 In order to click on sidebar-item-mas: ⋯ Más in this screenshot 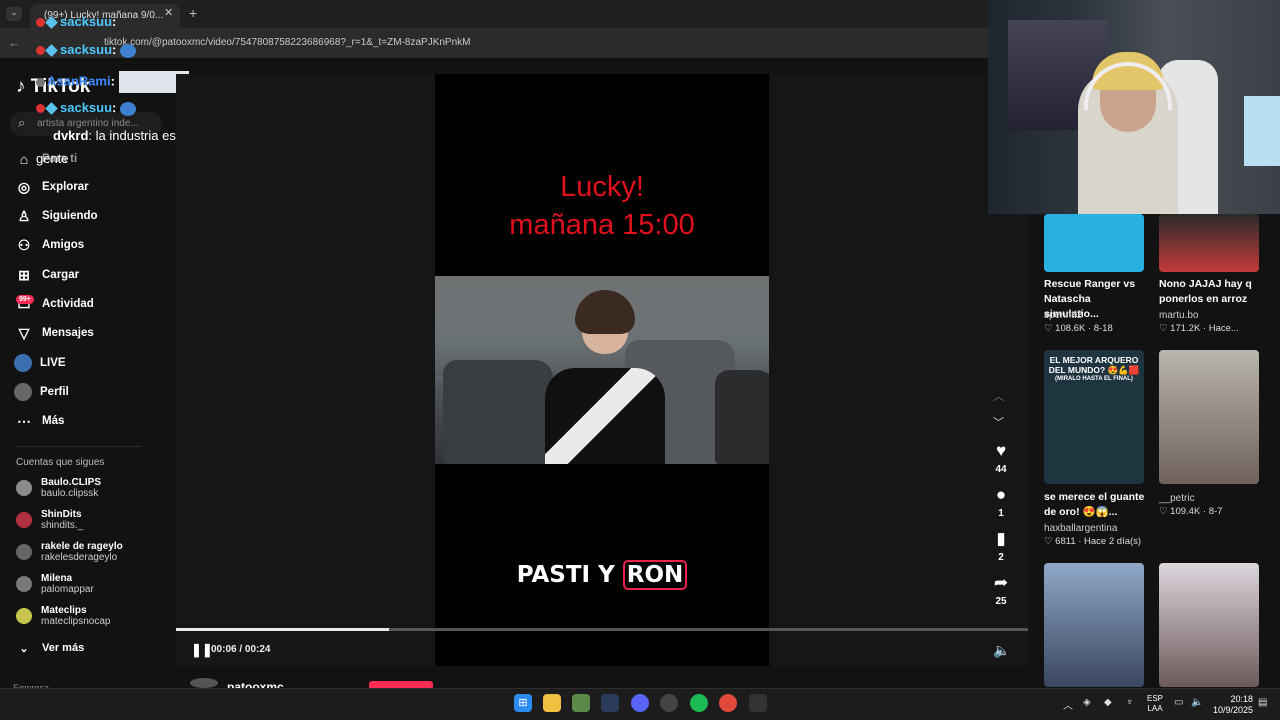, I will do `click(89, 421)`.